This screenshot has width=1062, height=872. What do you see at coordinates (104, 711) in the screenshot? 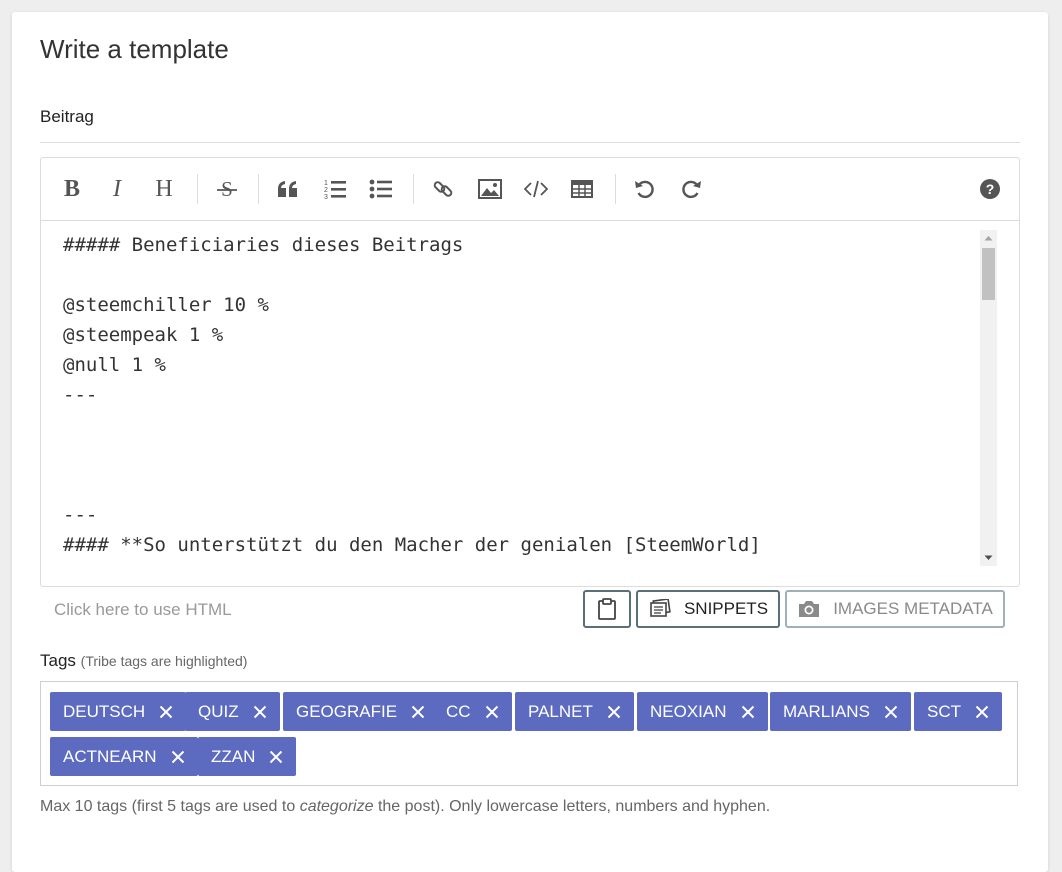
I see `tag-label: DEUTSCH` at bounding box center [104, 711].